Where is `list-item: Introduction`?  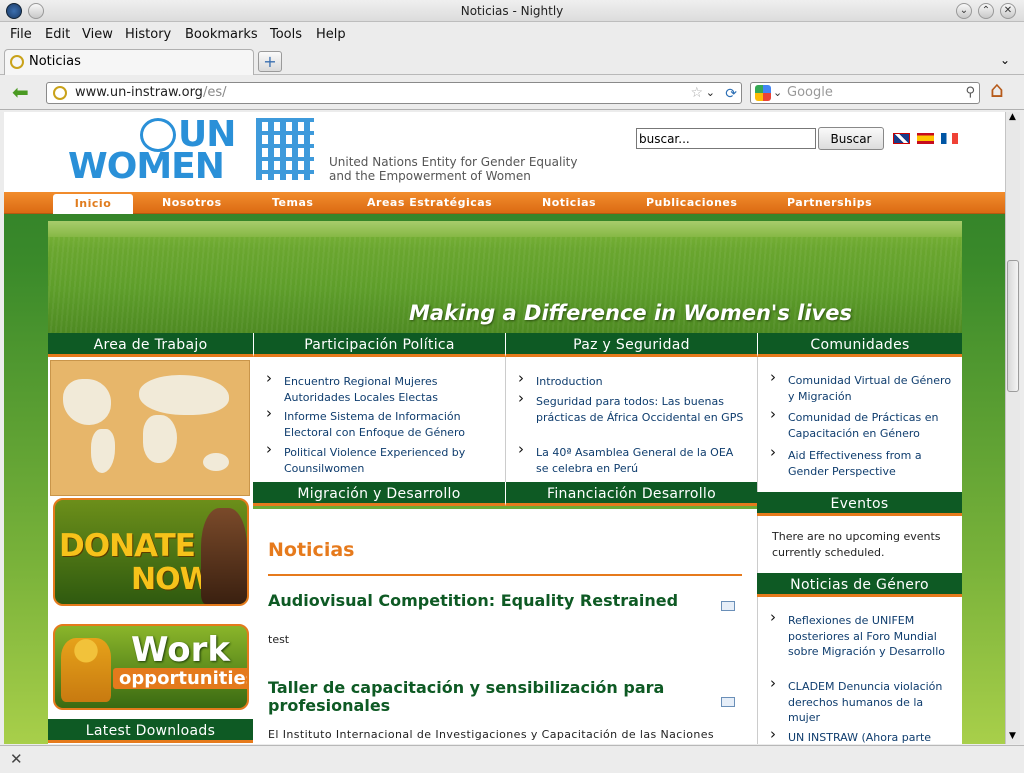
list-item: Introduction is located at coordinates (633, 380).